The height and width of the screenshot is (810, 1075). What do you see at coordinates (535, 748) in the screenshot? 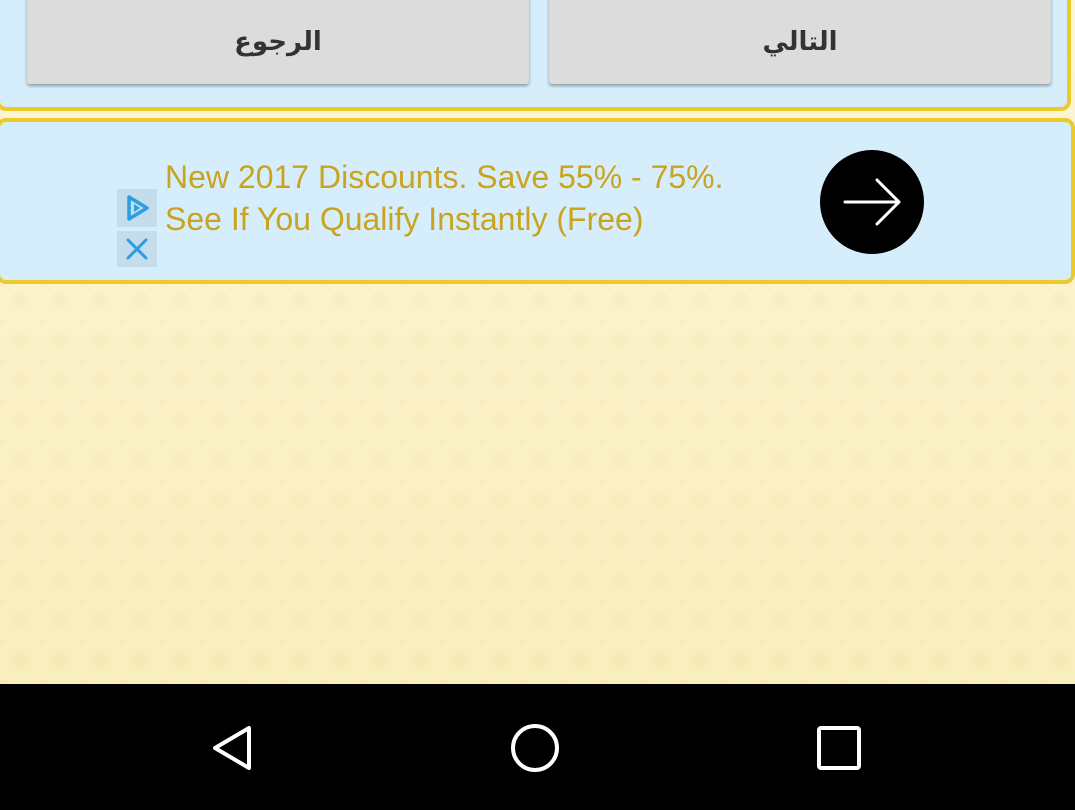
I see `home-circle-icon` at bounding box center [535, 748].